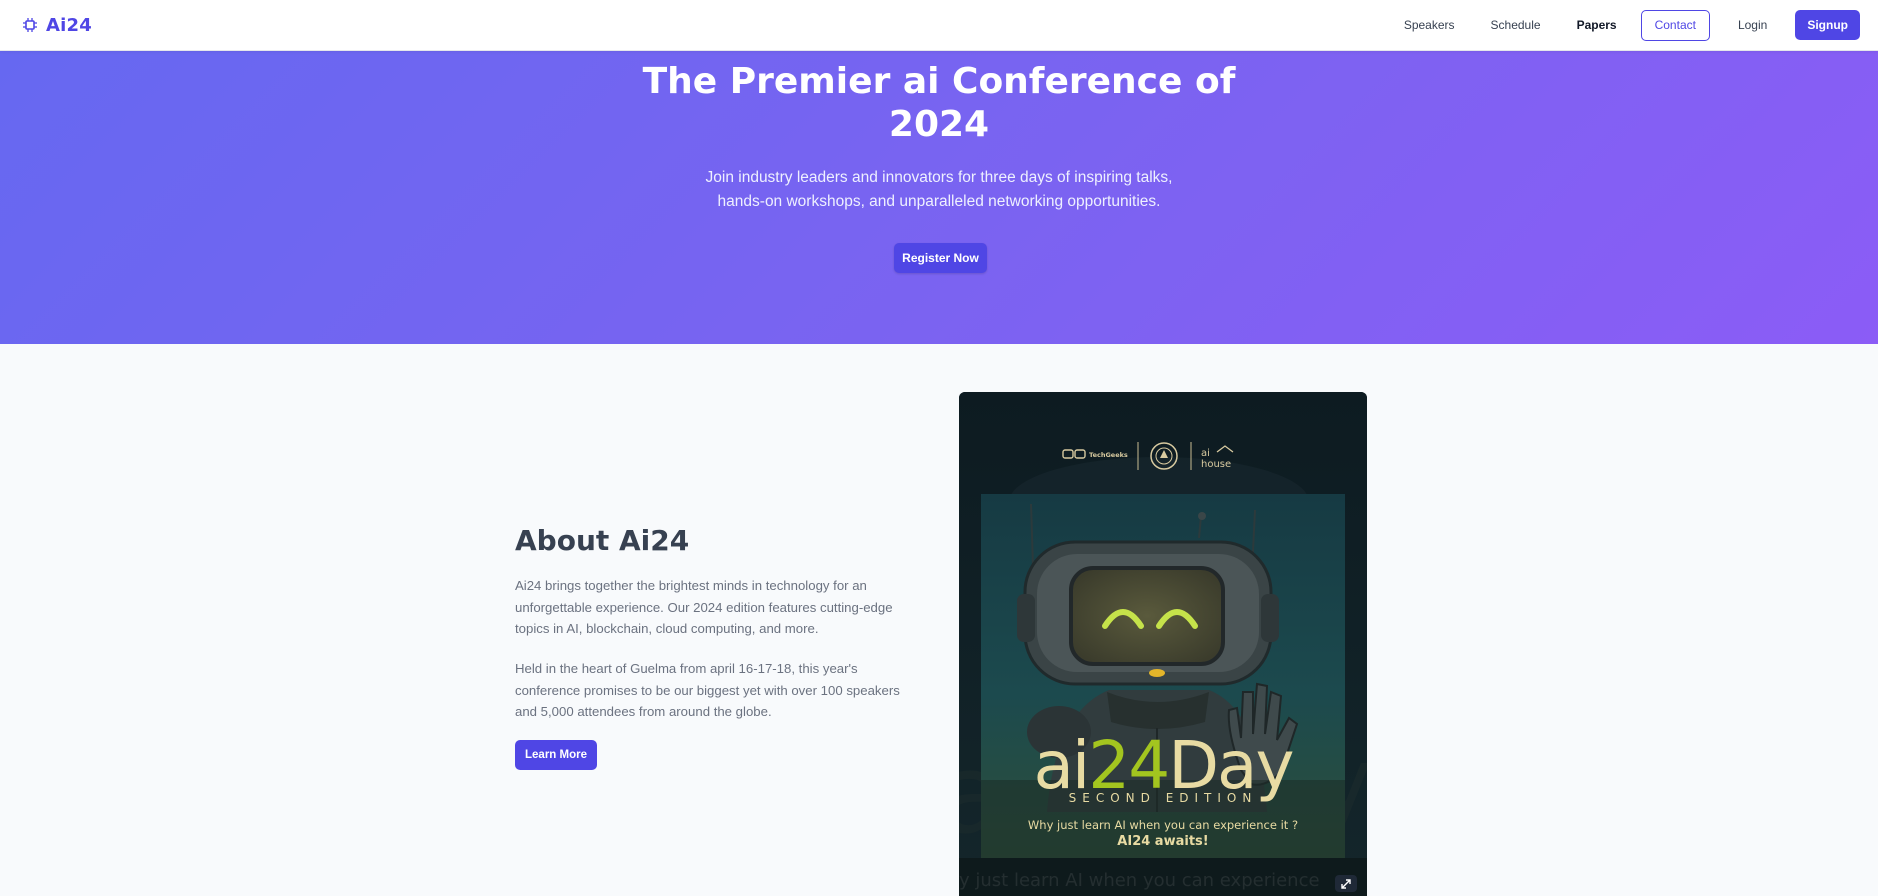 Image resolution: width=1878 pixels, height=896 pixels. What do you see at coordinates (939, 103) in the screenshot?
I see `hero-title: The Premier ai Conference of 2024` at bounding box center [939, 103].